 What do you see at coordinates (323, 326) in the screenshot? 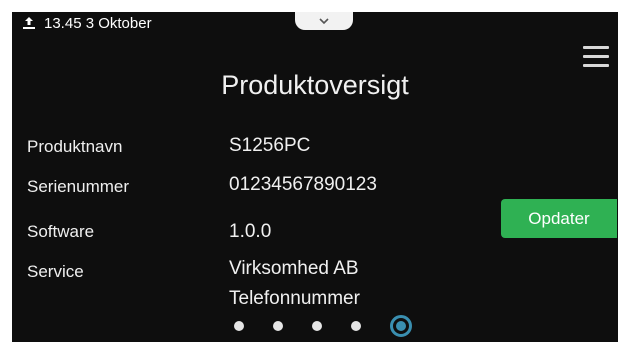
I see `page-indicator` at bounding box center [323, 326].